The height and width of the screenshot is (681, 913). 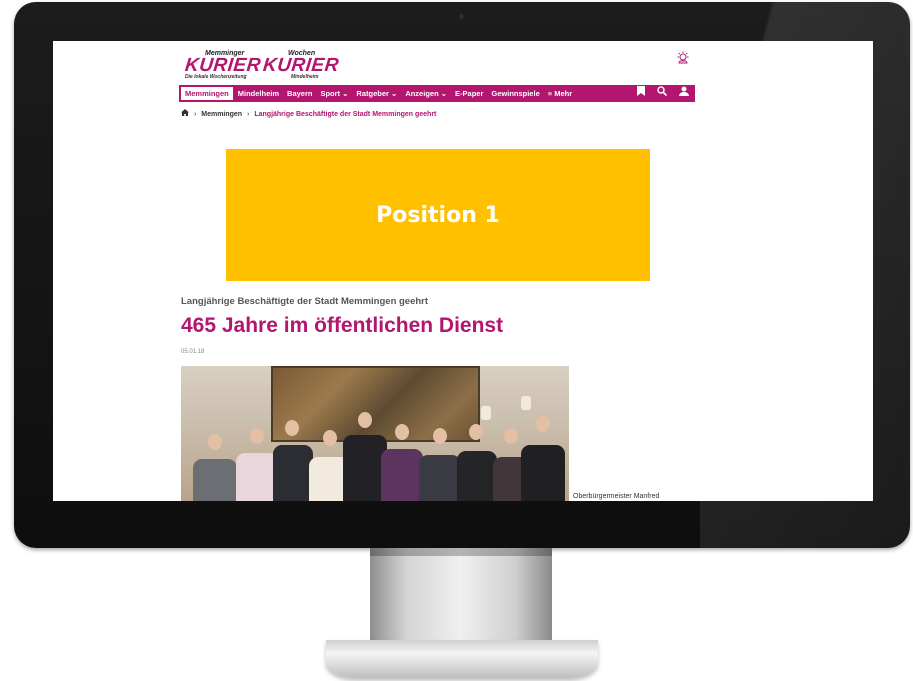 I want to click on stand-shadow, so click(x=461, y=552).